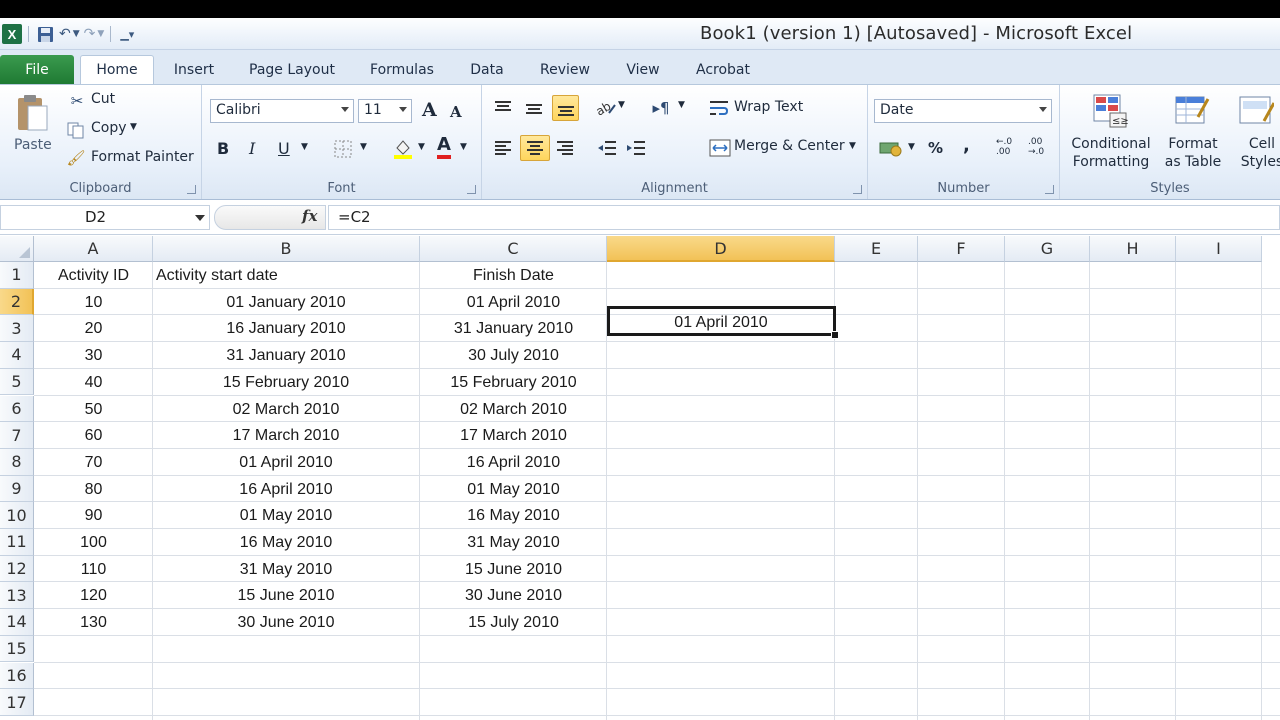 The image size is (1280, 720). I want to click on cell-b2: 01 January 2010, so click(286, 303).